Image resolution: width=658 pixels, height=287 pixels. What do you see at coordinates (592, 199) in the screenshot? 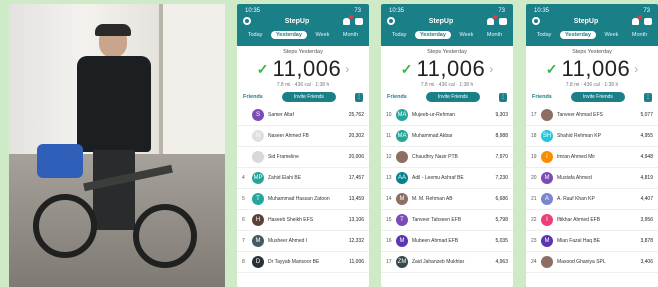
I see `leaderboard-row: 21 A A. Rauf Khan KP 4,407` at bounding box center [592, 199].